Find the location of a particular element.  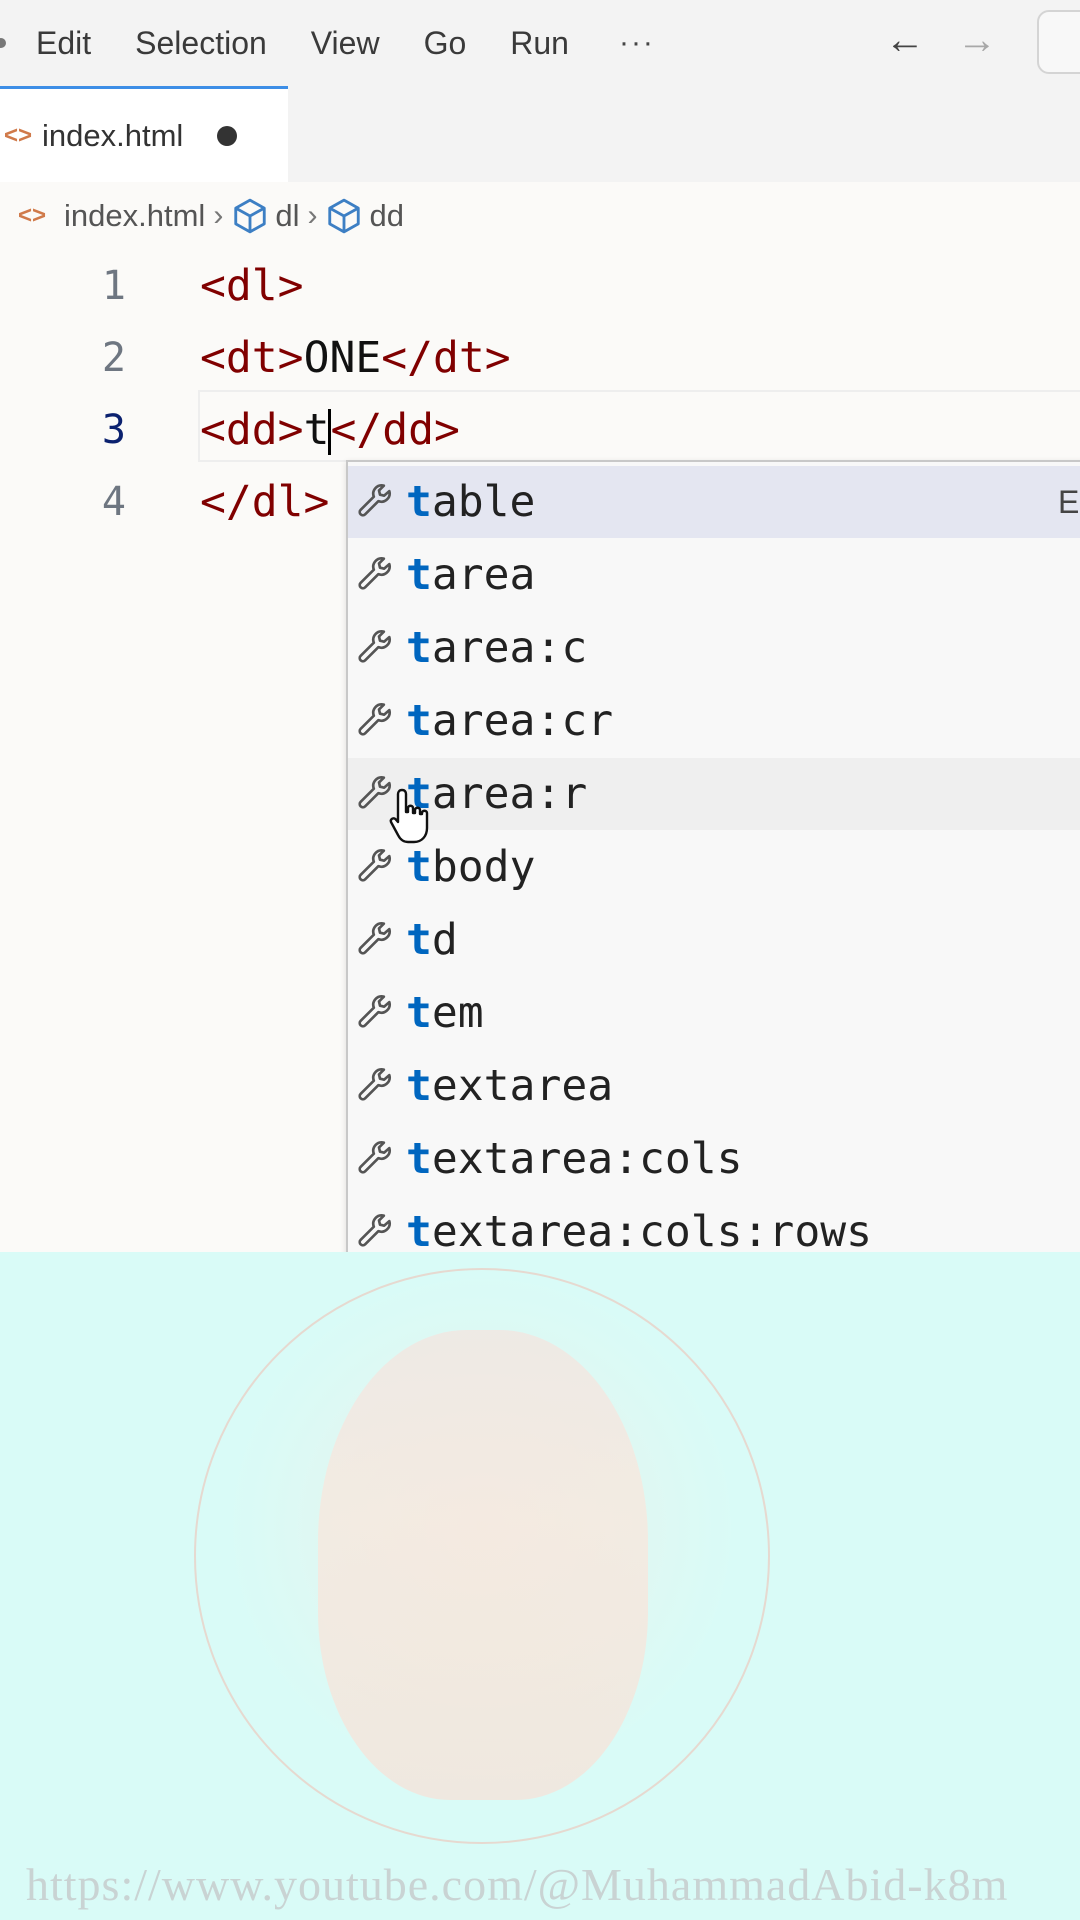

arrow-left-icon: ← is located at coordinates (905, 40).